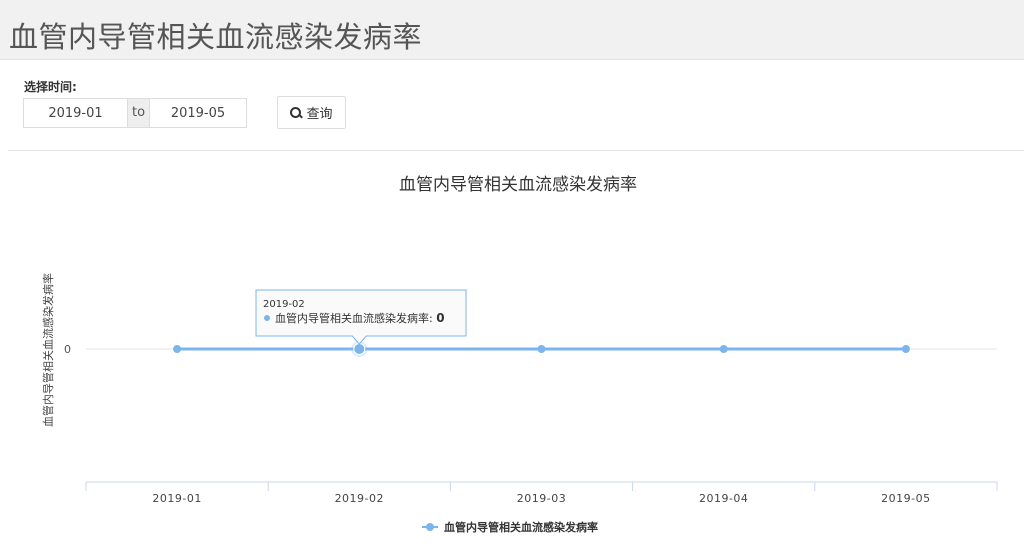  Describe the element at coordinates (176, 498) in the screenshot. I see `x-tick-label: 2019-01` at that location.